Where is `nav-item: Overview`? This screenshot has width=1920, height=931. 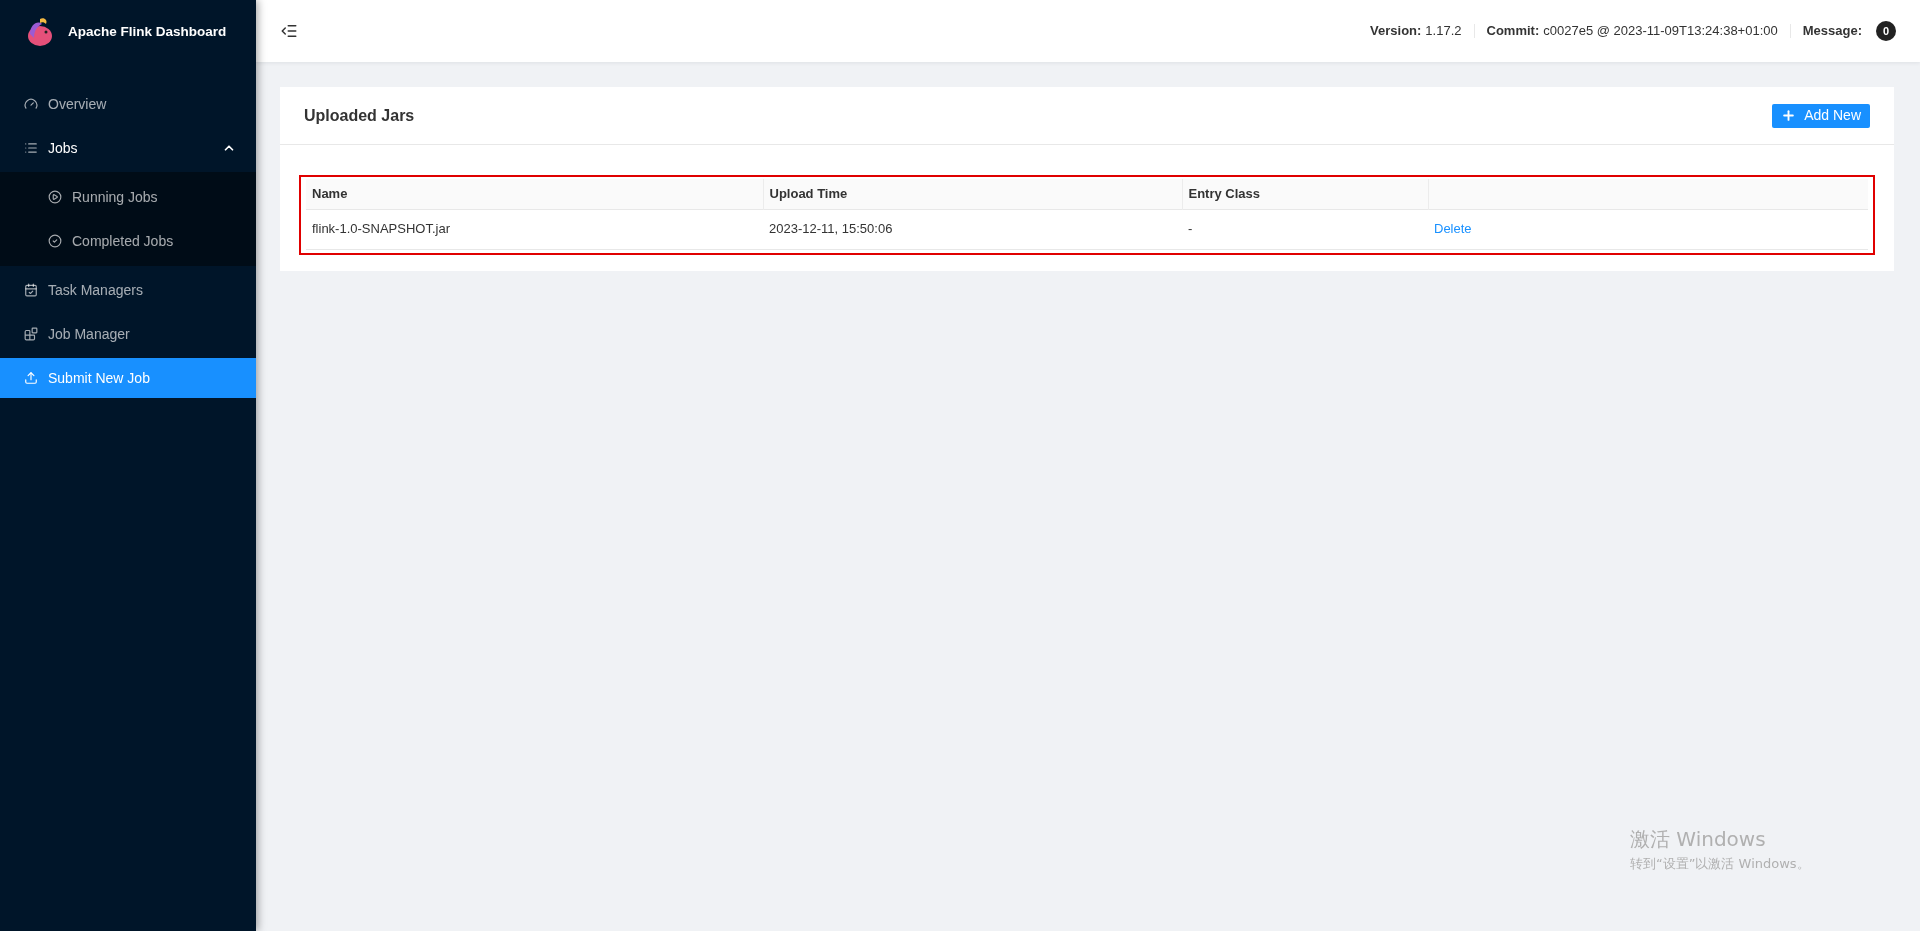
nav-item: Overview is located at coordinates (128, 104).